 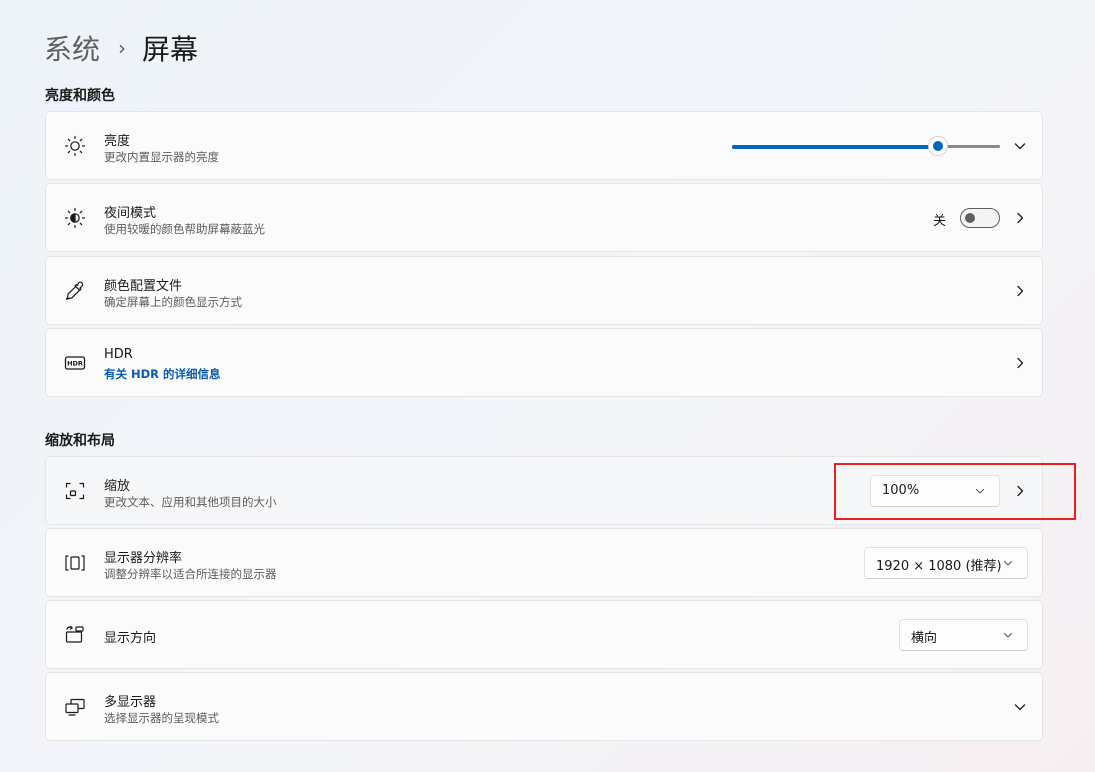 What do you see at coordinates (117, 141) in the screenshot?
I see `brightness-title: 亮度` at bounding box center [117, 141].